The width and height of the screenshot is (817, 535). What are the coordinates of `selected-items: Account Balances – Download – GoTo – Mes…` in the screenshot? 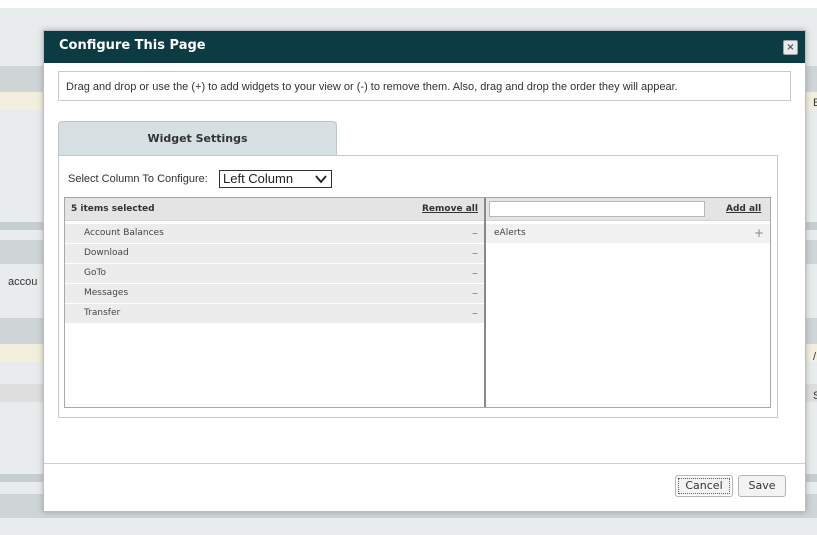 It's located at (274, 274).